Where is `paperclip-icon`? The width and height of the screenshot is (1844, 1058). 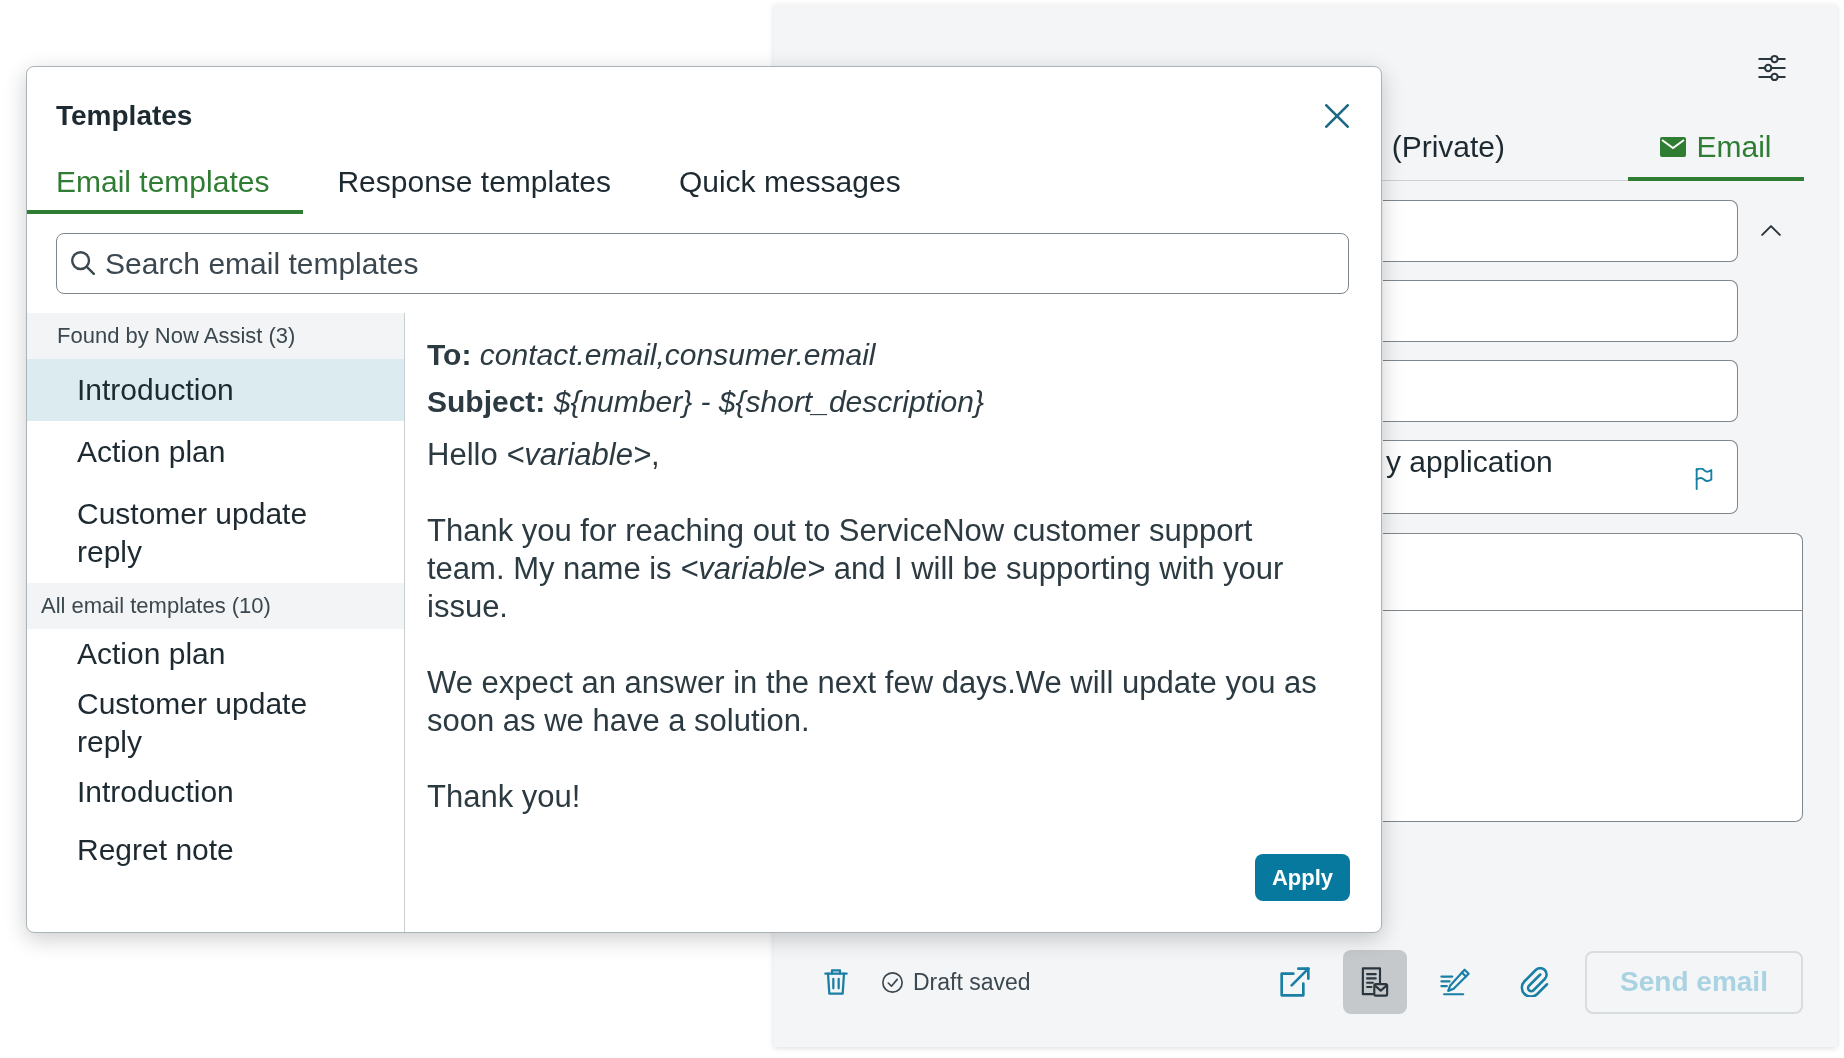
paperclip-icon is located at coordinates (1535, 982).